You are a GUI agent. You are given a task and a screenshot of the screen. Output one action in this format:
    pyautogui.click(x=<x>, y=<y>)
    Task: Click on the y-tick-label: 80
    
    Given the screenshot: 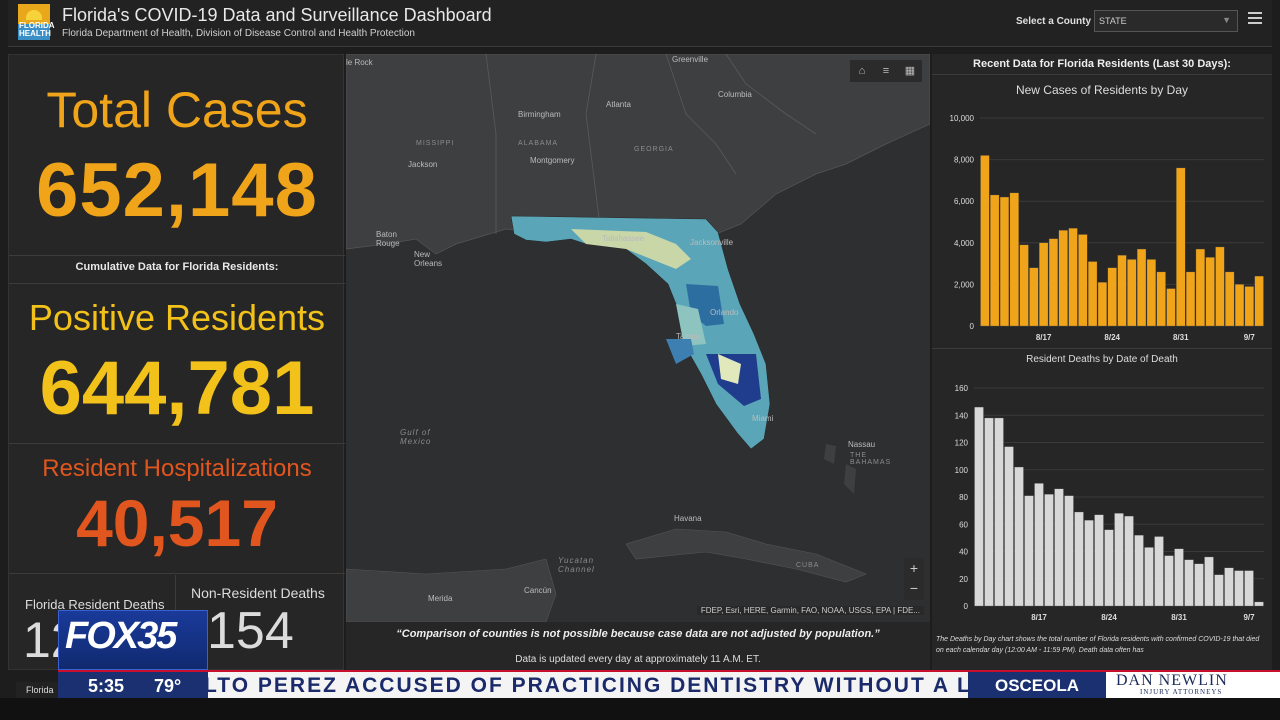 What is the action you would take?
    pyautogui.click(x=963, y=497)
    